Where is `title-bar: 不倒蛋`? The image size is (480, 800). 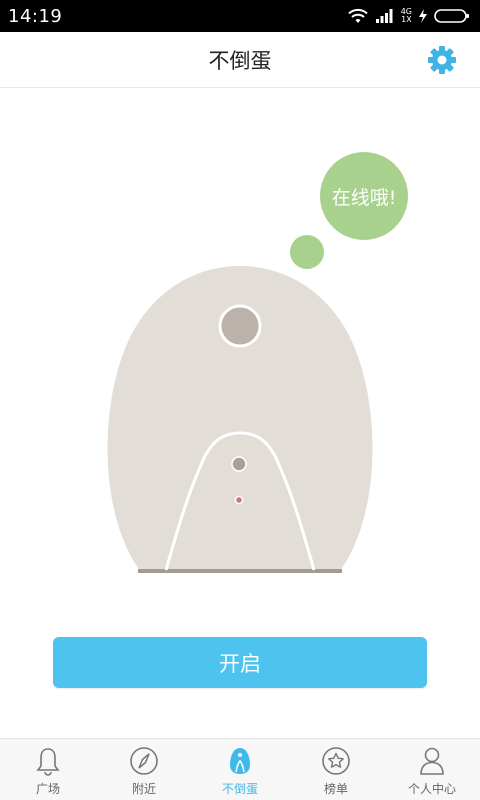 title-bar: 不倒蛋 is located at coordinates (240, 60).